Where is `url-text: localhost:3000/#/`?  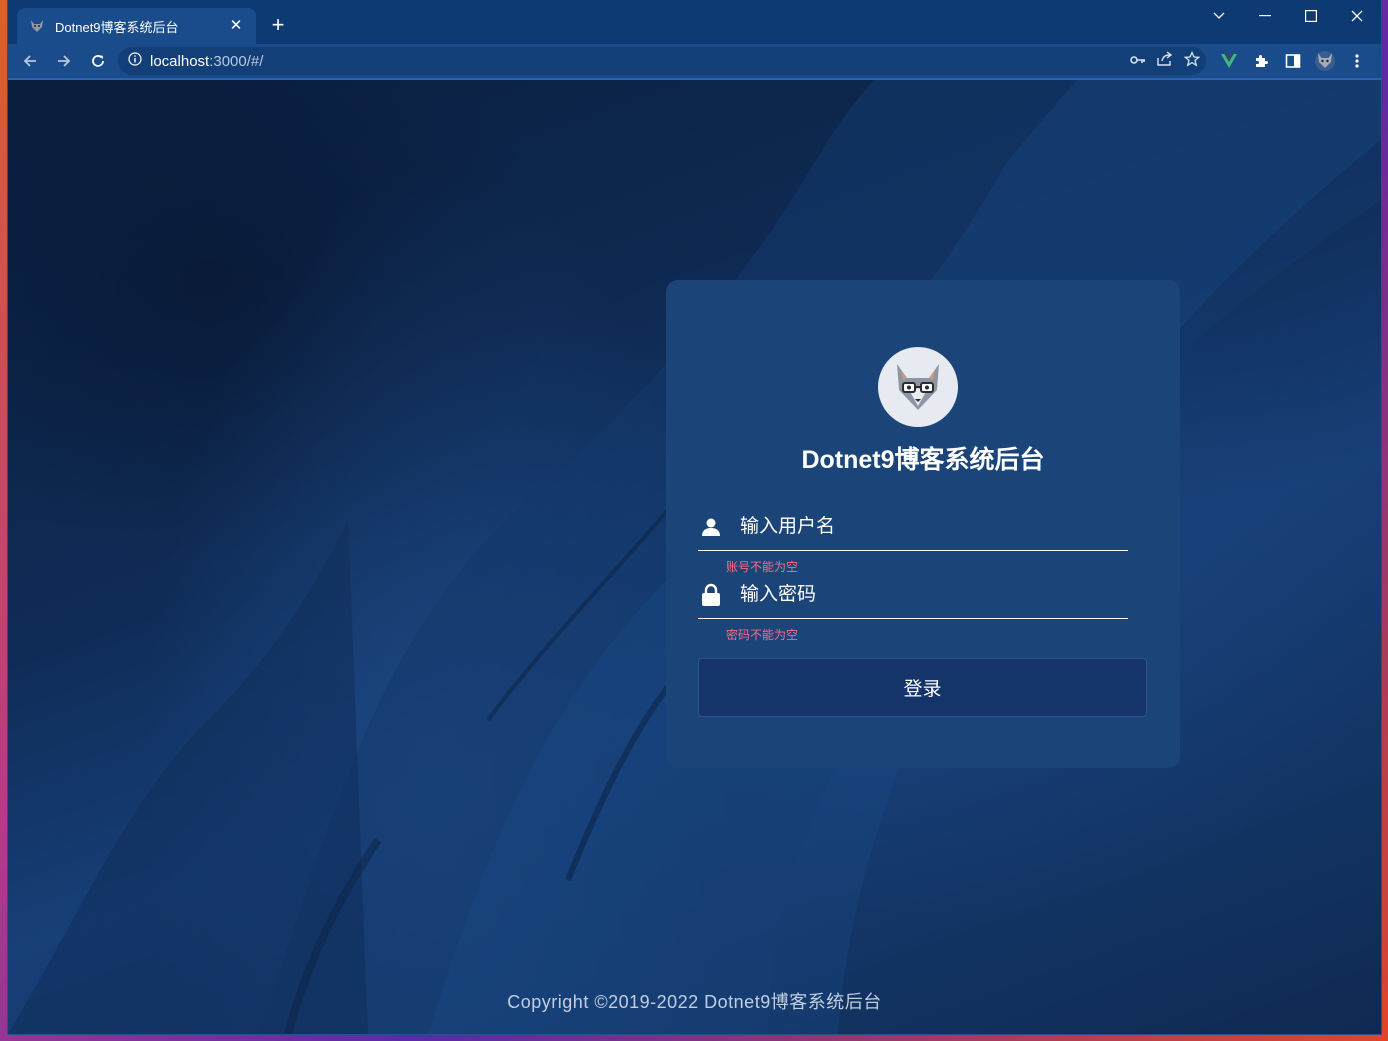
url-text: localhost:3000/#/ is located at coordinates (206, 61).